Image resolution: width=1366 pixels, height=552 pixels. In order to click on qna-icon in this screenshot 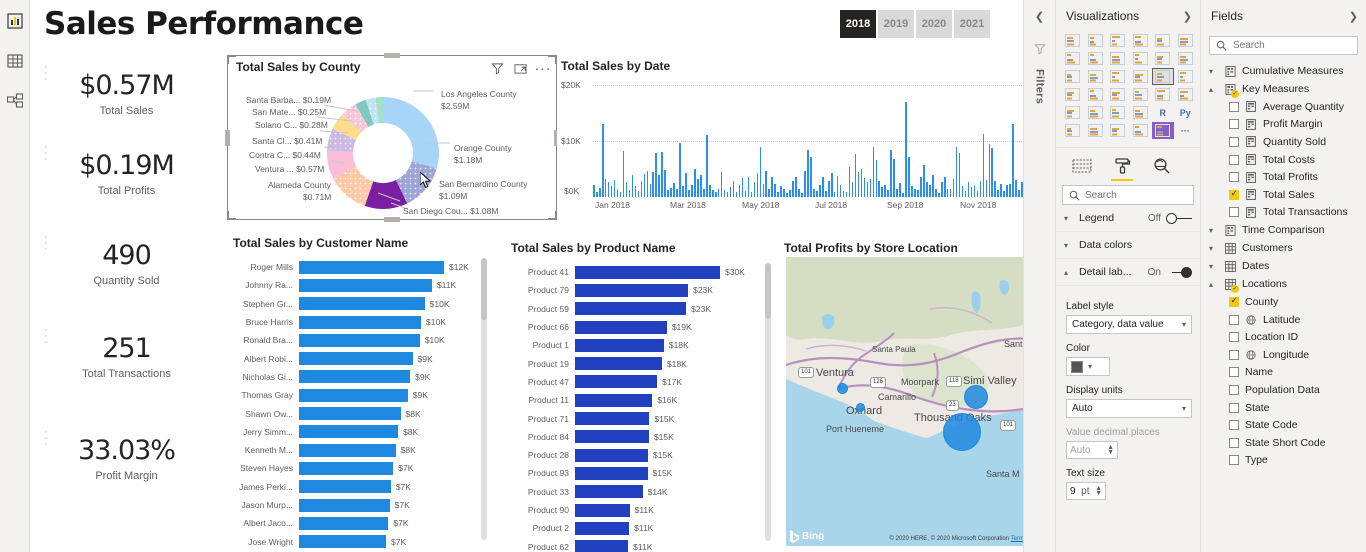, I will do `click(1118, 130)`.